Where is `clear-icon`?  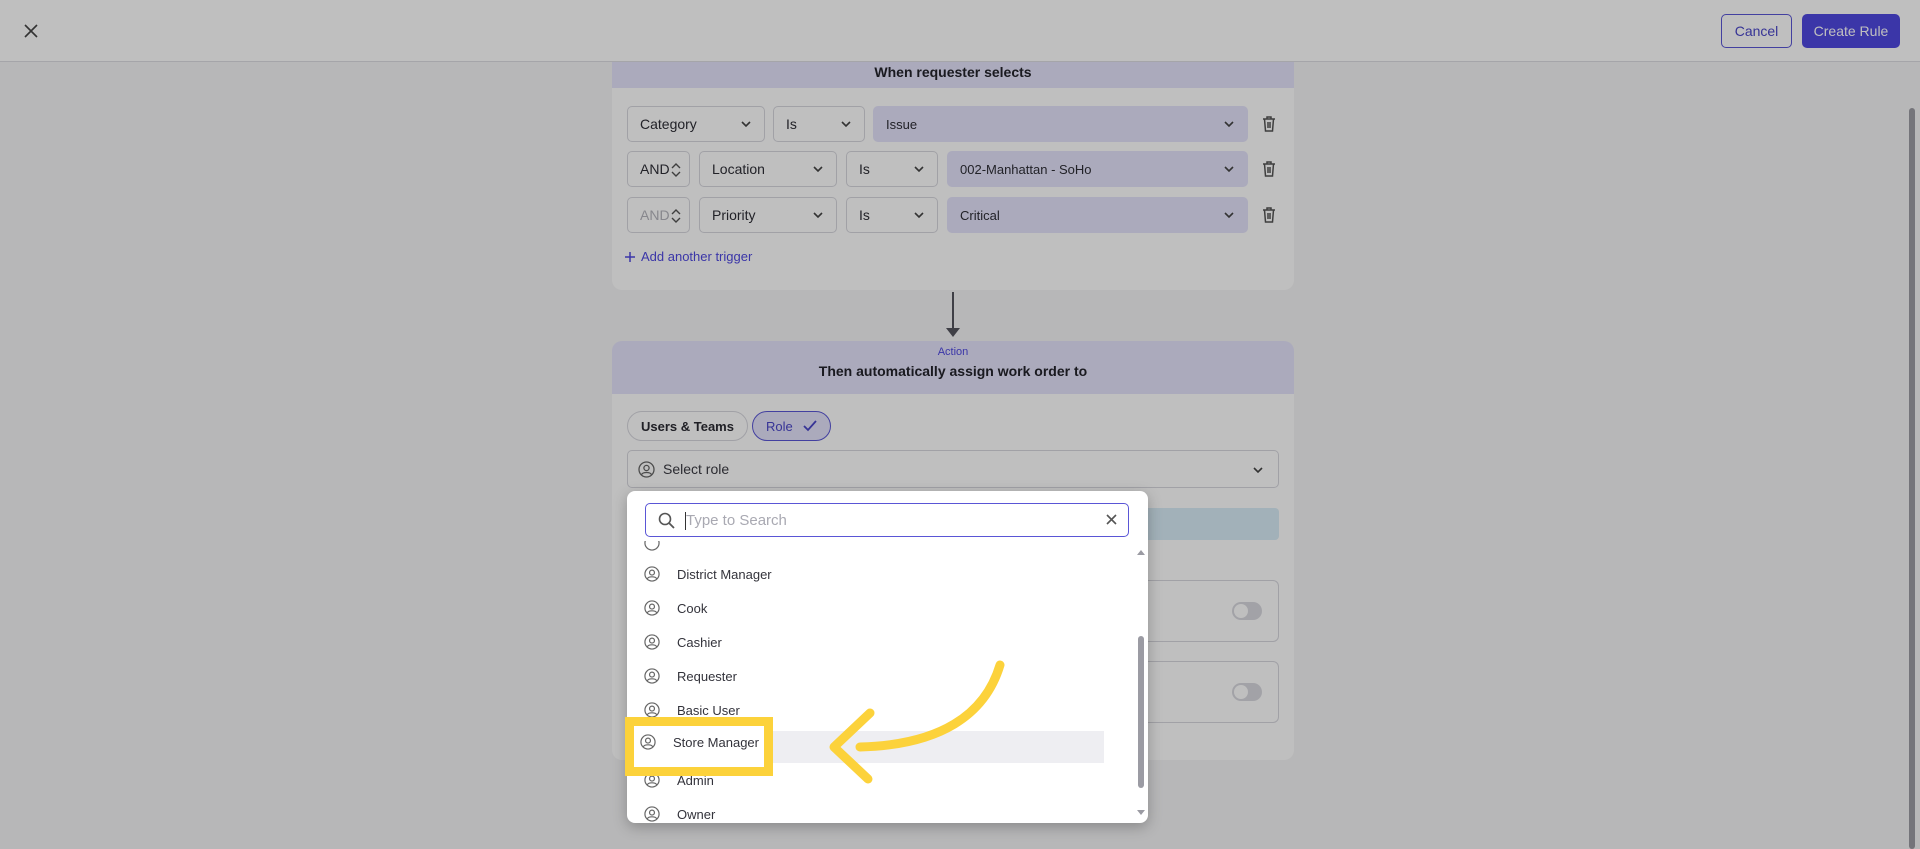 clear-icon is located at coordinates (1111, 519).